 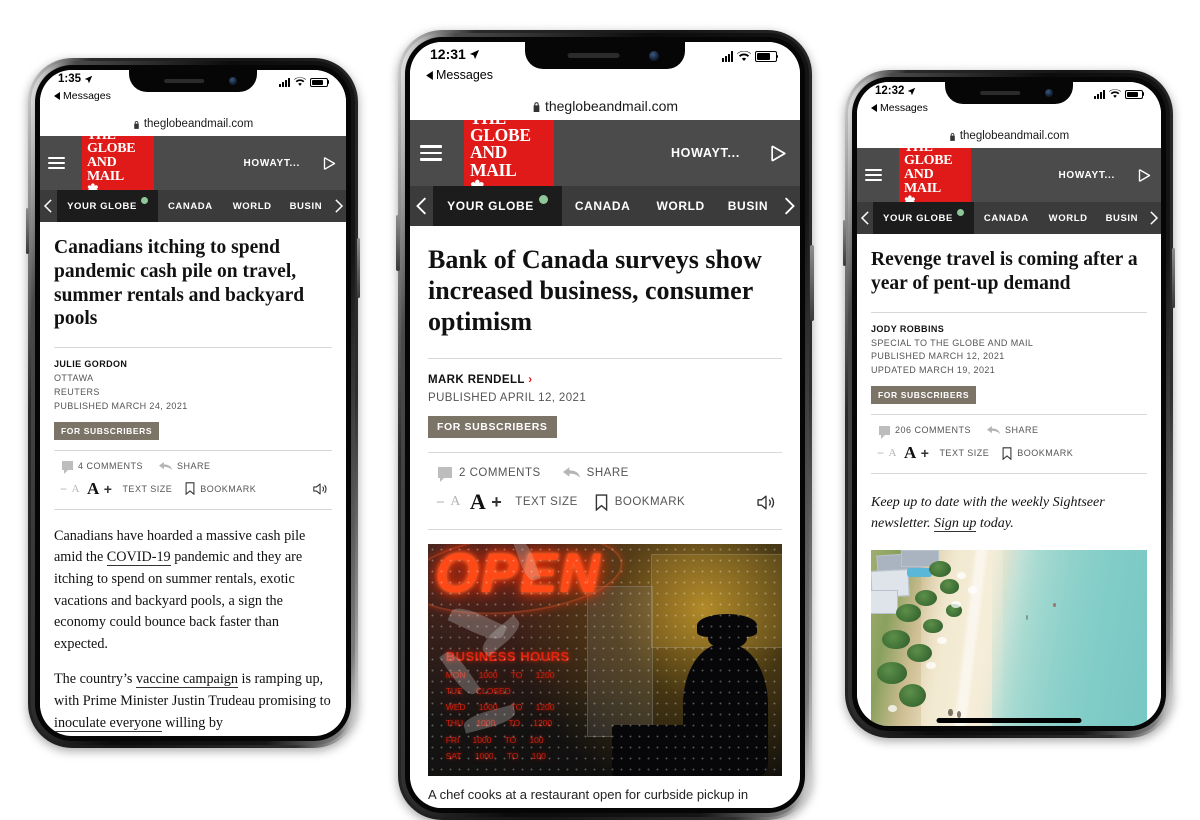 I want to click on byline-author: JULIE GORDON, so click(x=193, y=365).